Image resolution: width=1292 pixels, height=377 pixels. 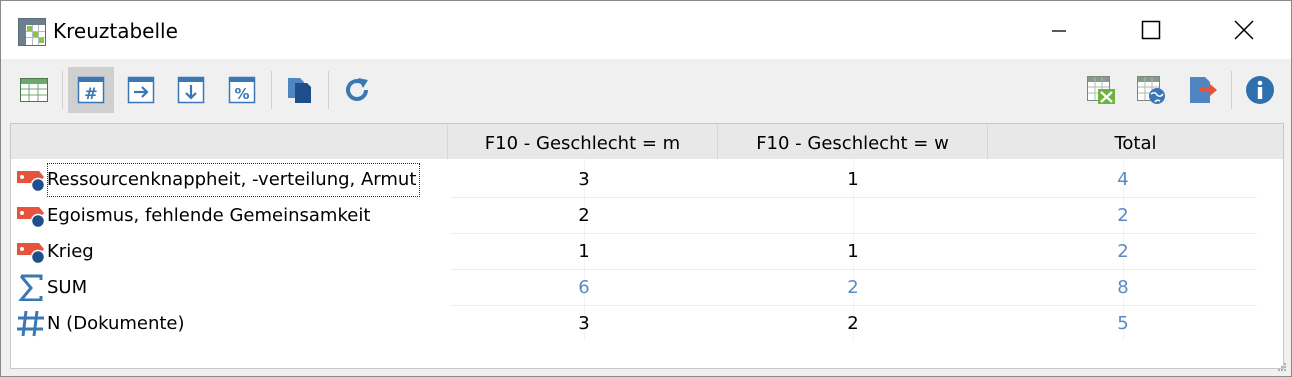 What do you see at coordinates (583, 141) in the screenshot?
I see `column-header-m: F10 - Geschlecht = m` at bounding box center [583, 141].